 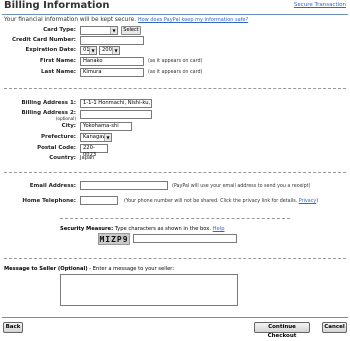 I want to click on card-type-label: Card Type:, so click(x=59, y=30).